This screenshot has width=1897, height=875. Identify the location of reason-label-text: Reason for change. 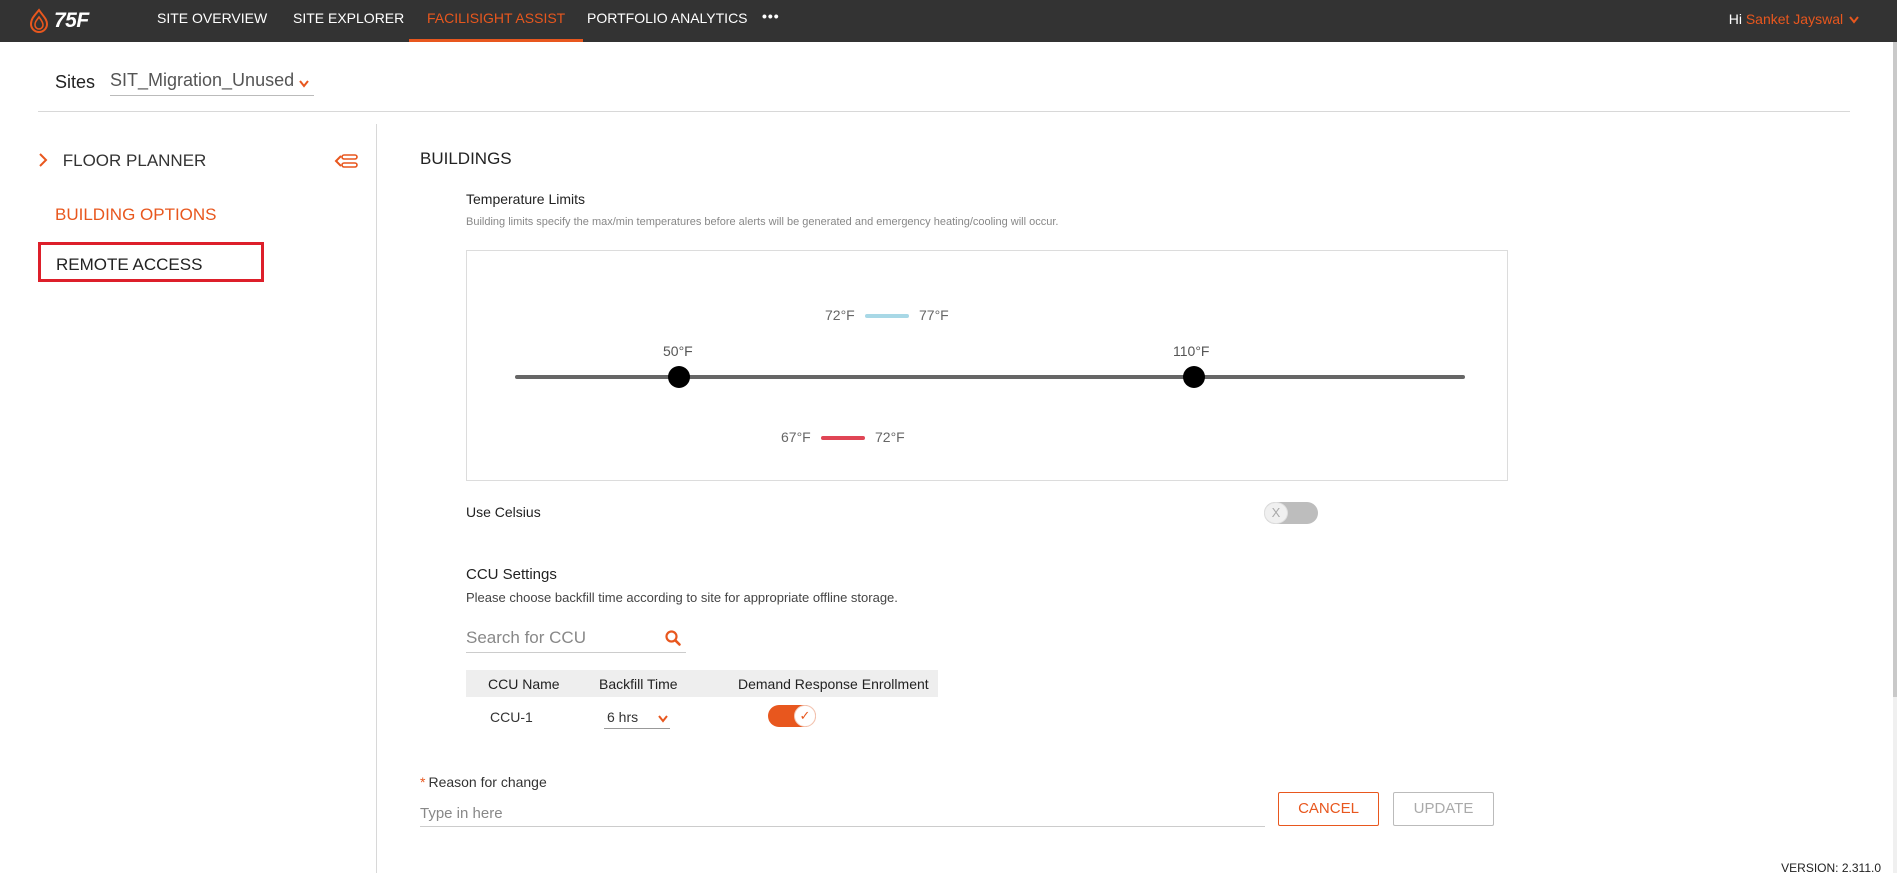
(487, 782).